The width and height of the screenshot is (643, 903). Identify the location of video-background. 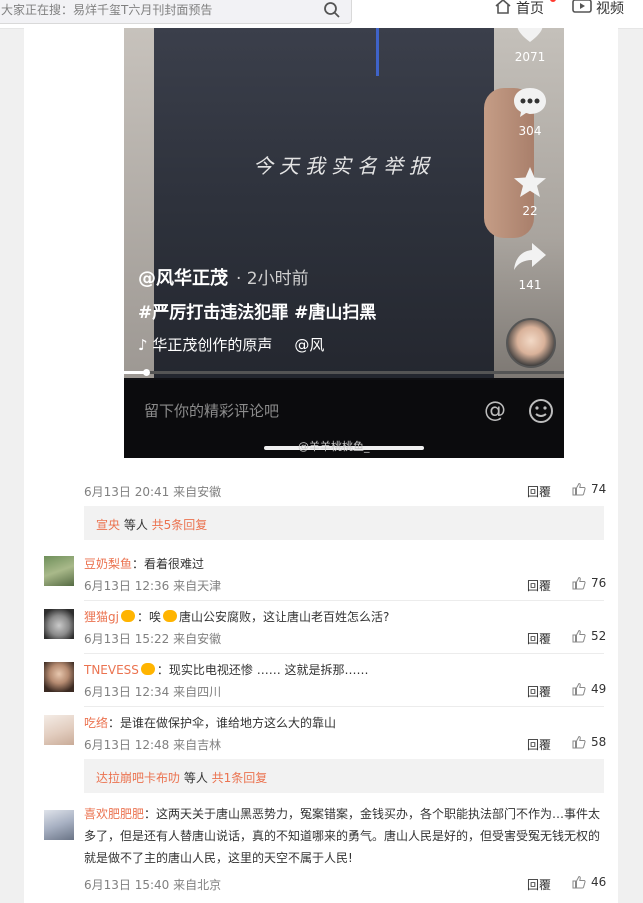
(139, 203).